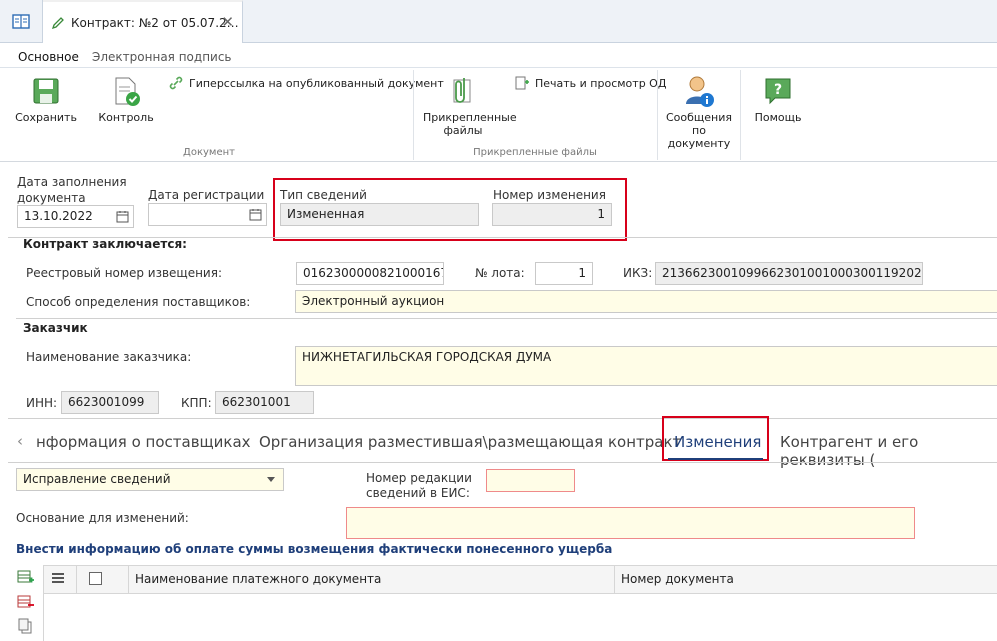 The width and height of the screenshot is (997, 641). I want to click on tab-counterparty: Контрагент и его реквизиты (, so click(888, 451).